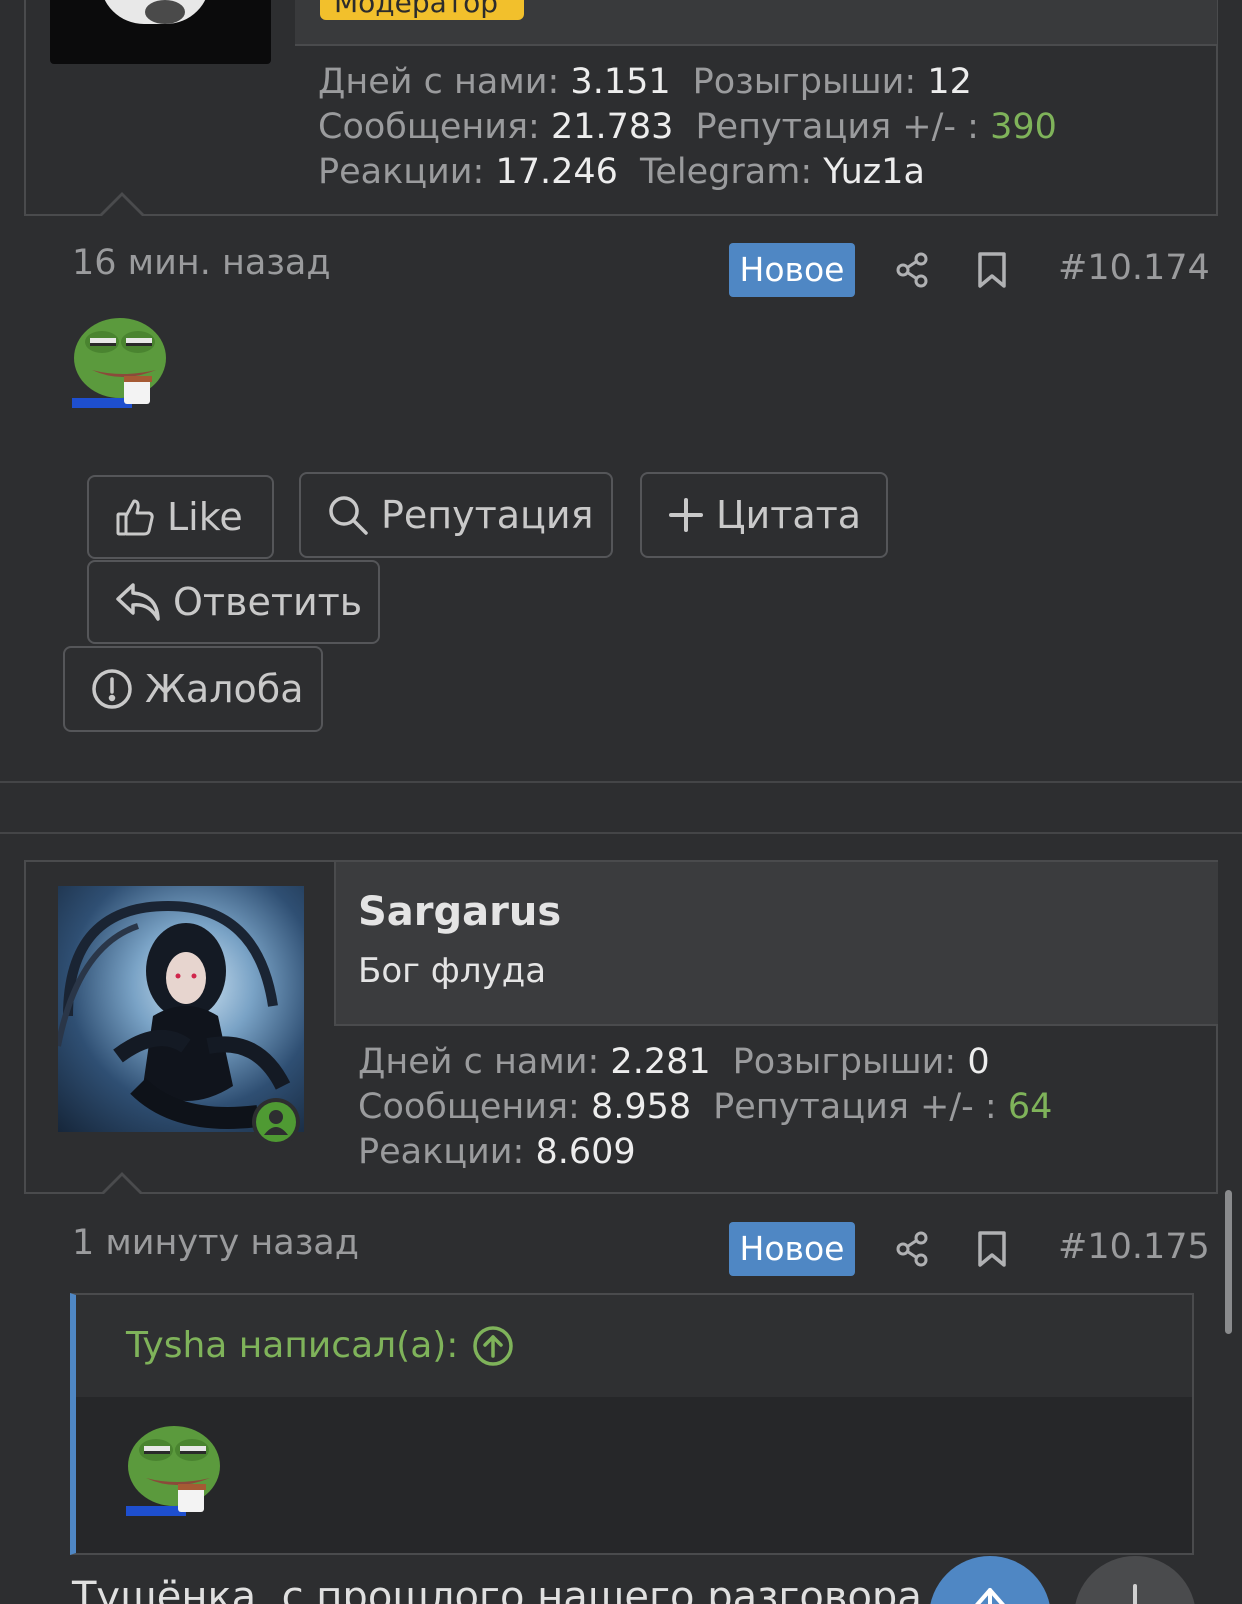 The width and height of the screenshot is (1242, 1604). Describe the element at coordinates (687, 127) in the screenshot. I see `post1-stats-row2: Сообщения: 21.783 Репутация +/- : 390` at that location.